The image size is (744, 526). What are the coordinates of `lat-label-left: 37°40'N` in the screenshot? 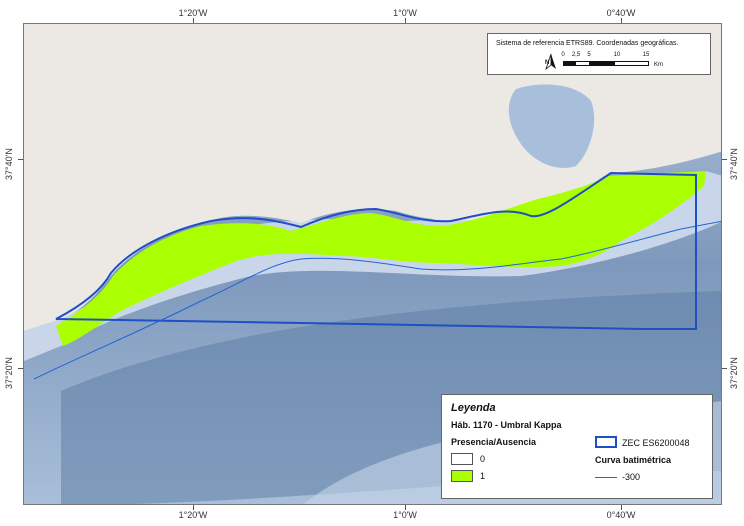 It's located at (9, 164).